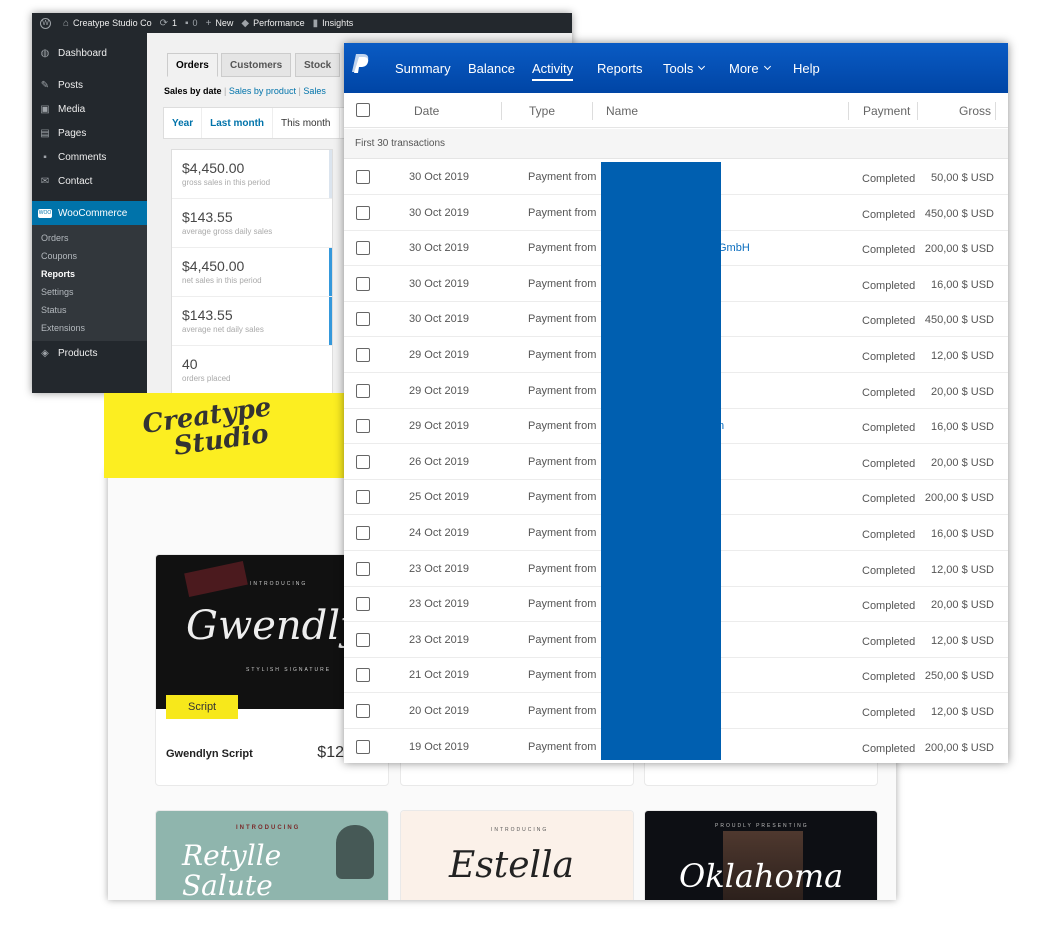 The height and width of the screenshot is (930, 1040). I want to click on nav-reports: Reports, so click(620, 68).